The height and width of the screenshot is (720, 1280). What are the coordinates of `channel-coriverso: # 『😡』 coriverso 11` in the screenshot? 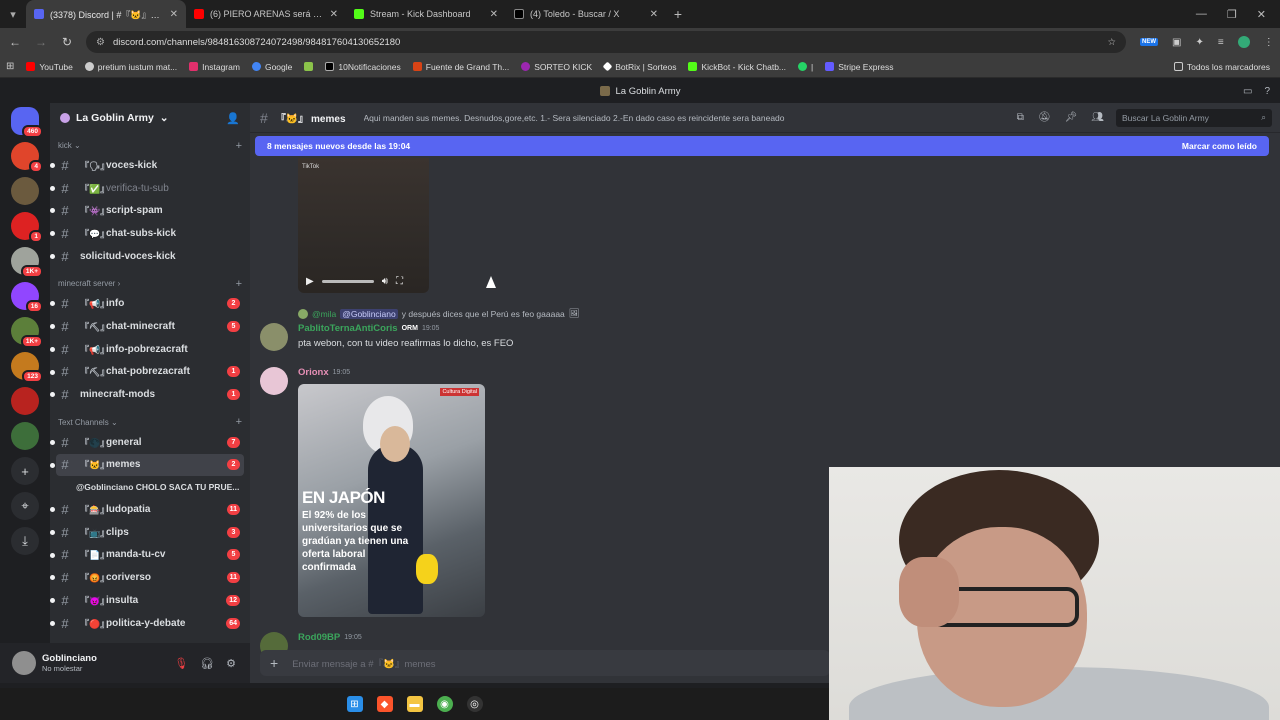 It's located at (147, 577).